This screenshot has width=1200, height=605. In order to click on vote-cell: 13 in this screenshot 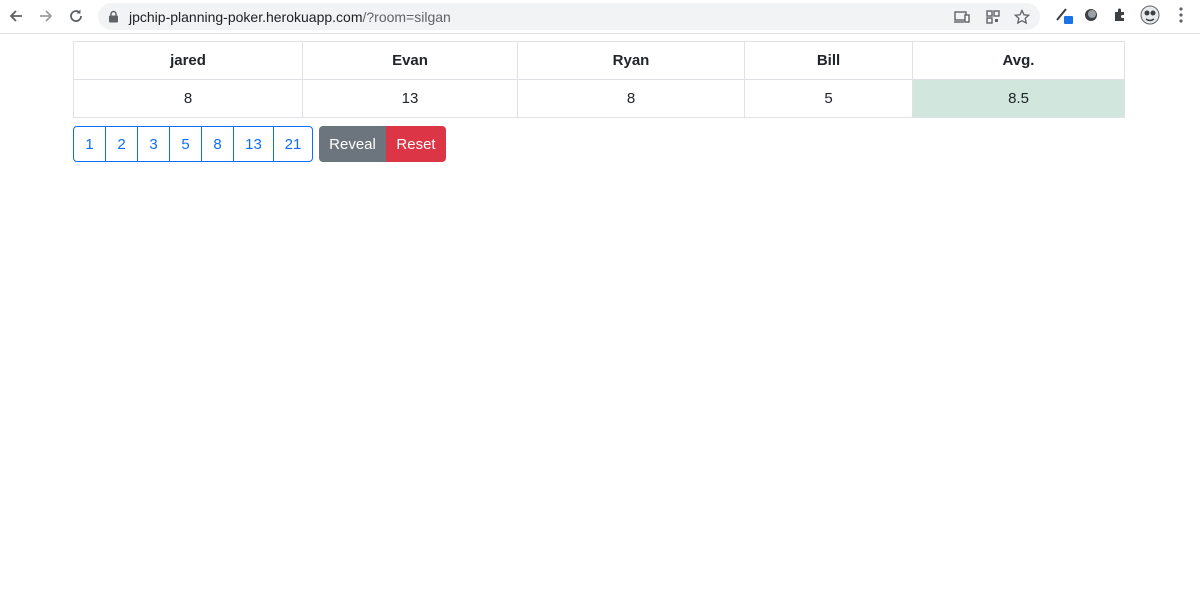, I will do `click(410, 98)`.